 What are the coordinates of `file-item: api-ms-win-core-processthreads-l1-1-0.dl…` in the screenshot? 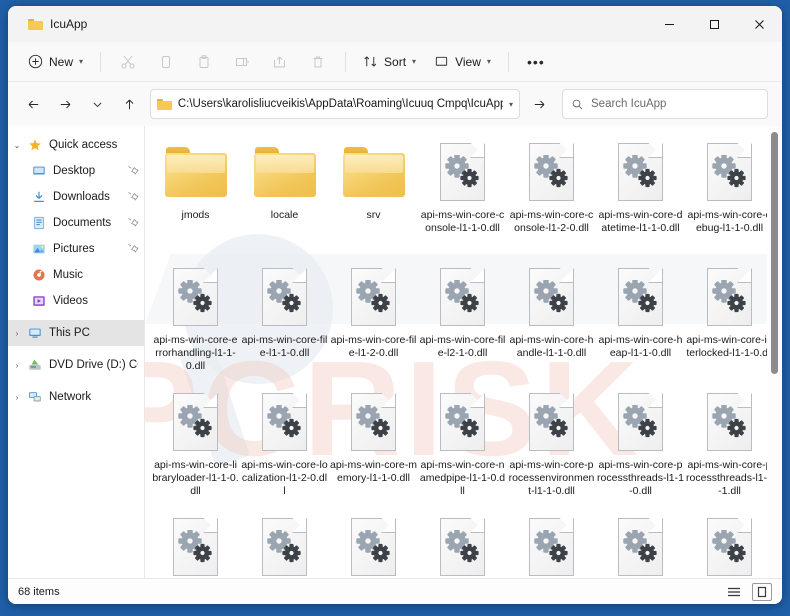 It's located at (640, 444).